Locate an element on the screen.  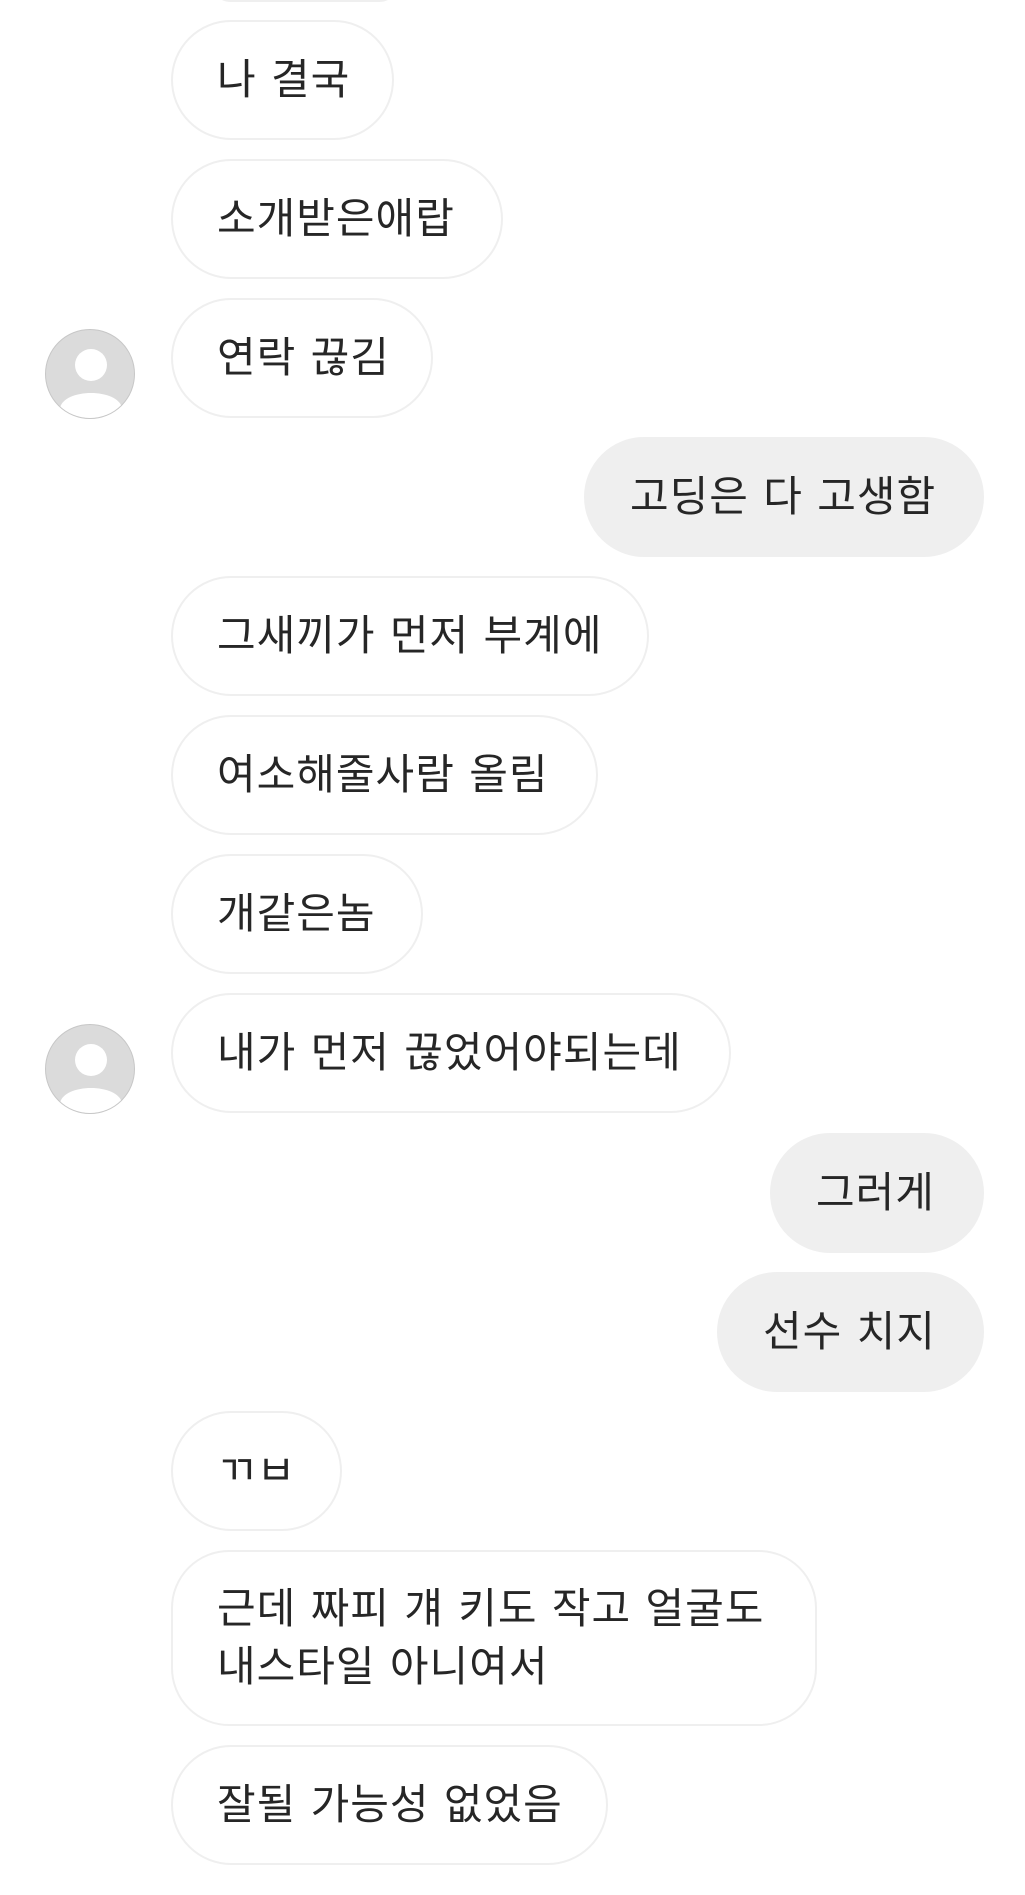
message-text: 그새끼가 먼저 부계에 is located at coordinates (410, 635).